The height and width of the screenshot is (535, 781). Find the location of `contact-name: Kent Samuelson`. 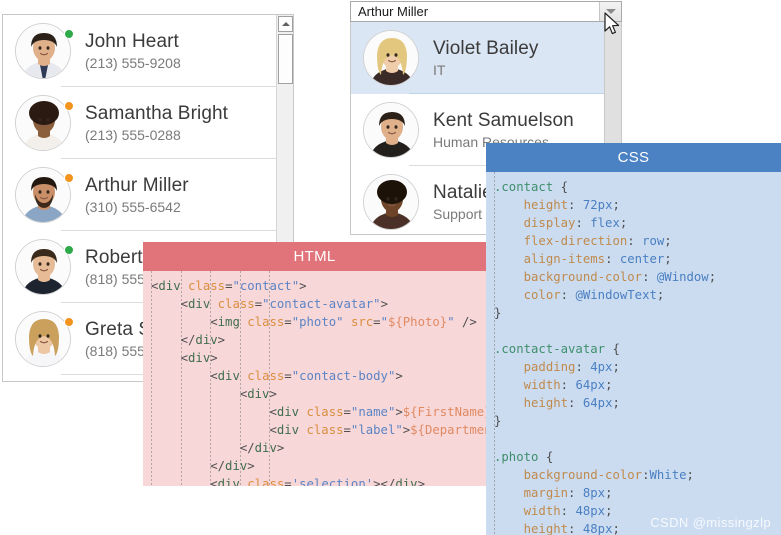

contact-name: Kent Samuelson is located at coordinates (503, 120).